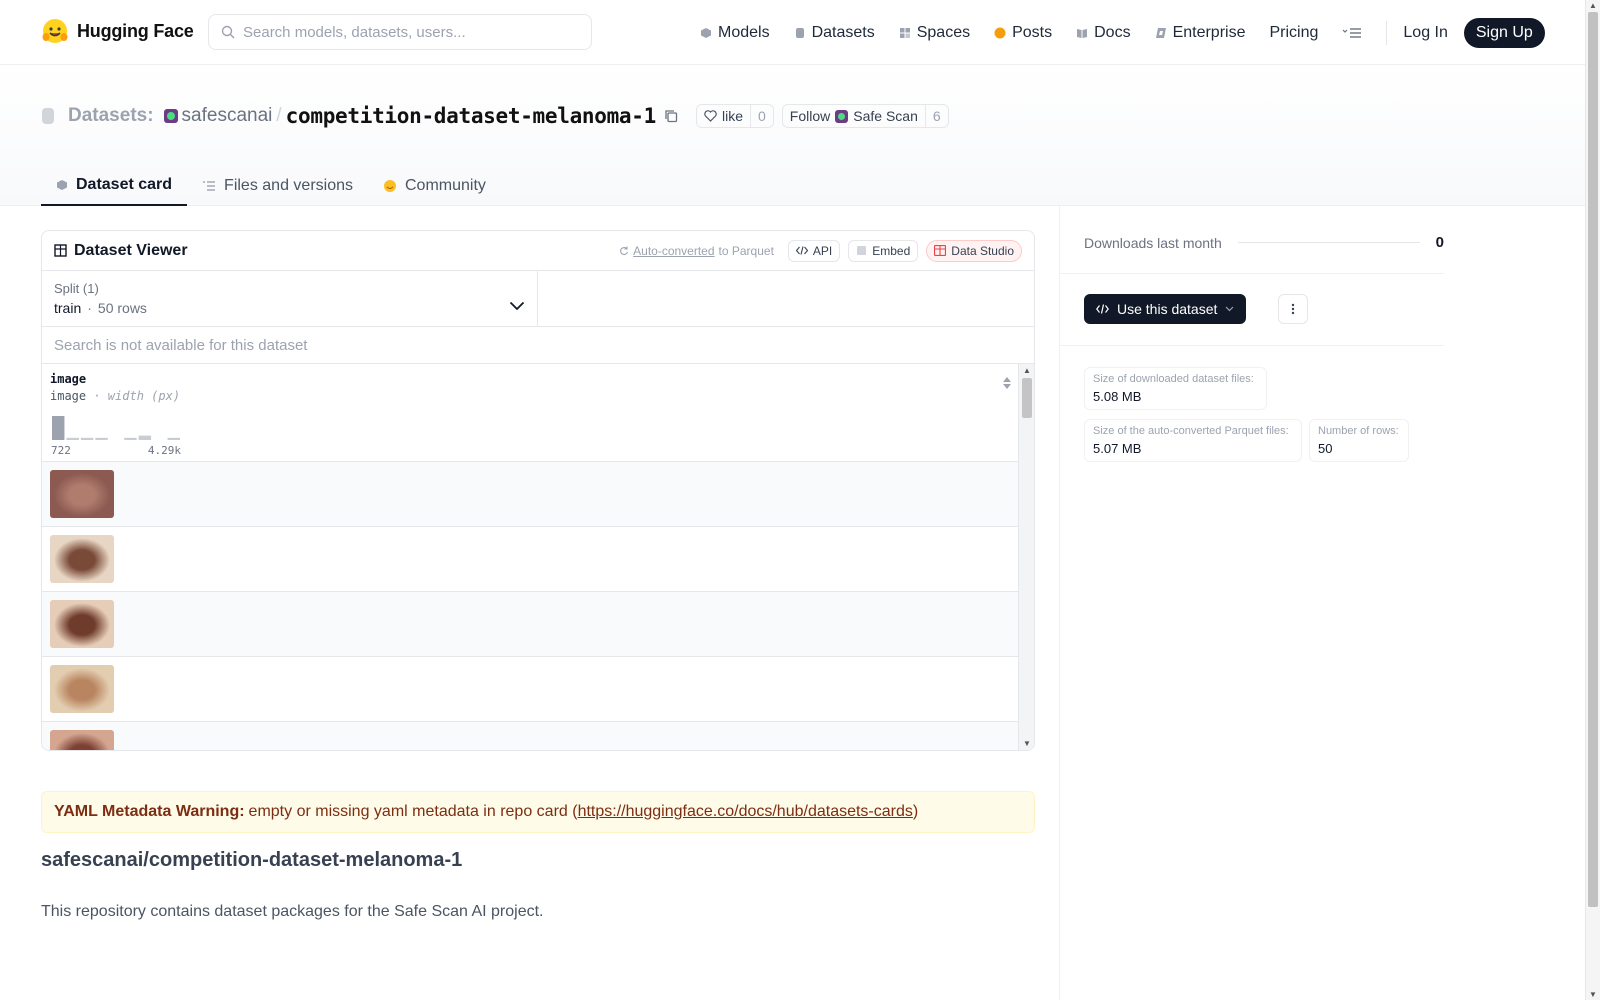  I want to click on api-label: API, so click(822, 250).